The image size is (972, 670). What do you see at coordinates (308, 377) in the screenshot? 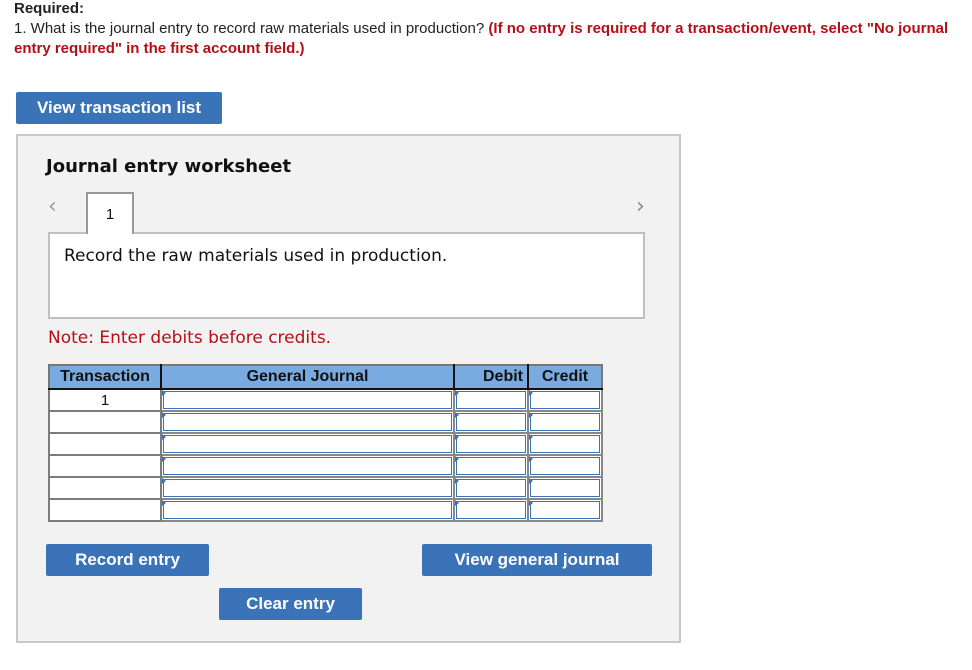
I see `column-header-general-journal: General Journal` at bounding box center [308, 377].